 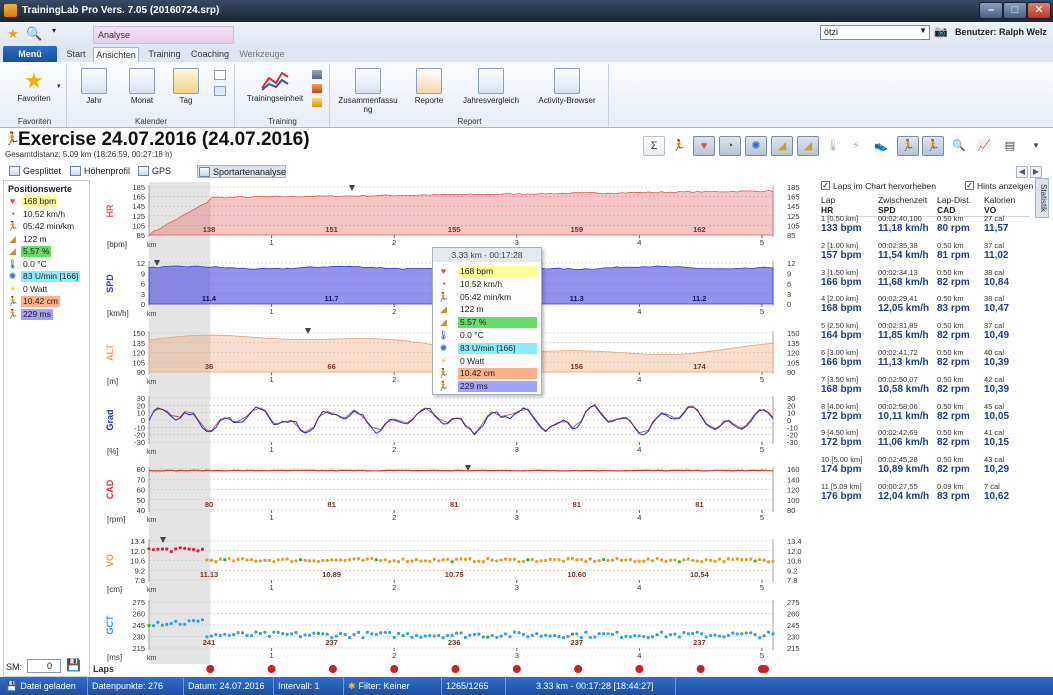 What do you see at coordinates (34, 85) in the screenshot?
I see `favoriten-button: ★ Favoriten` at bounding box center [34, 85].